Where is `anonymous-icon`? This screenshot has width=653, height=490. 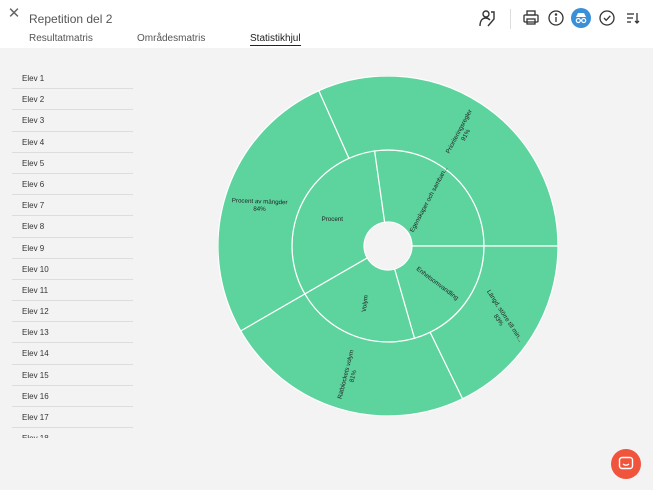 anonymous-icon is located at coordinates (581, 18).